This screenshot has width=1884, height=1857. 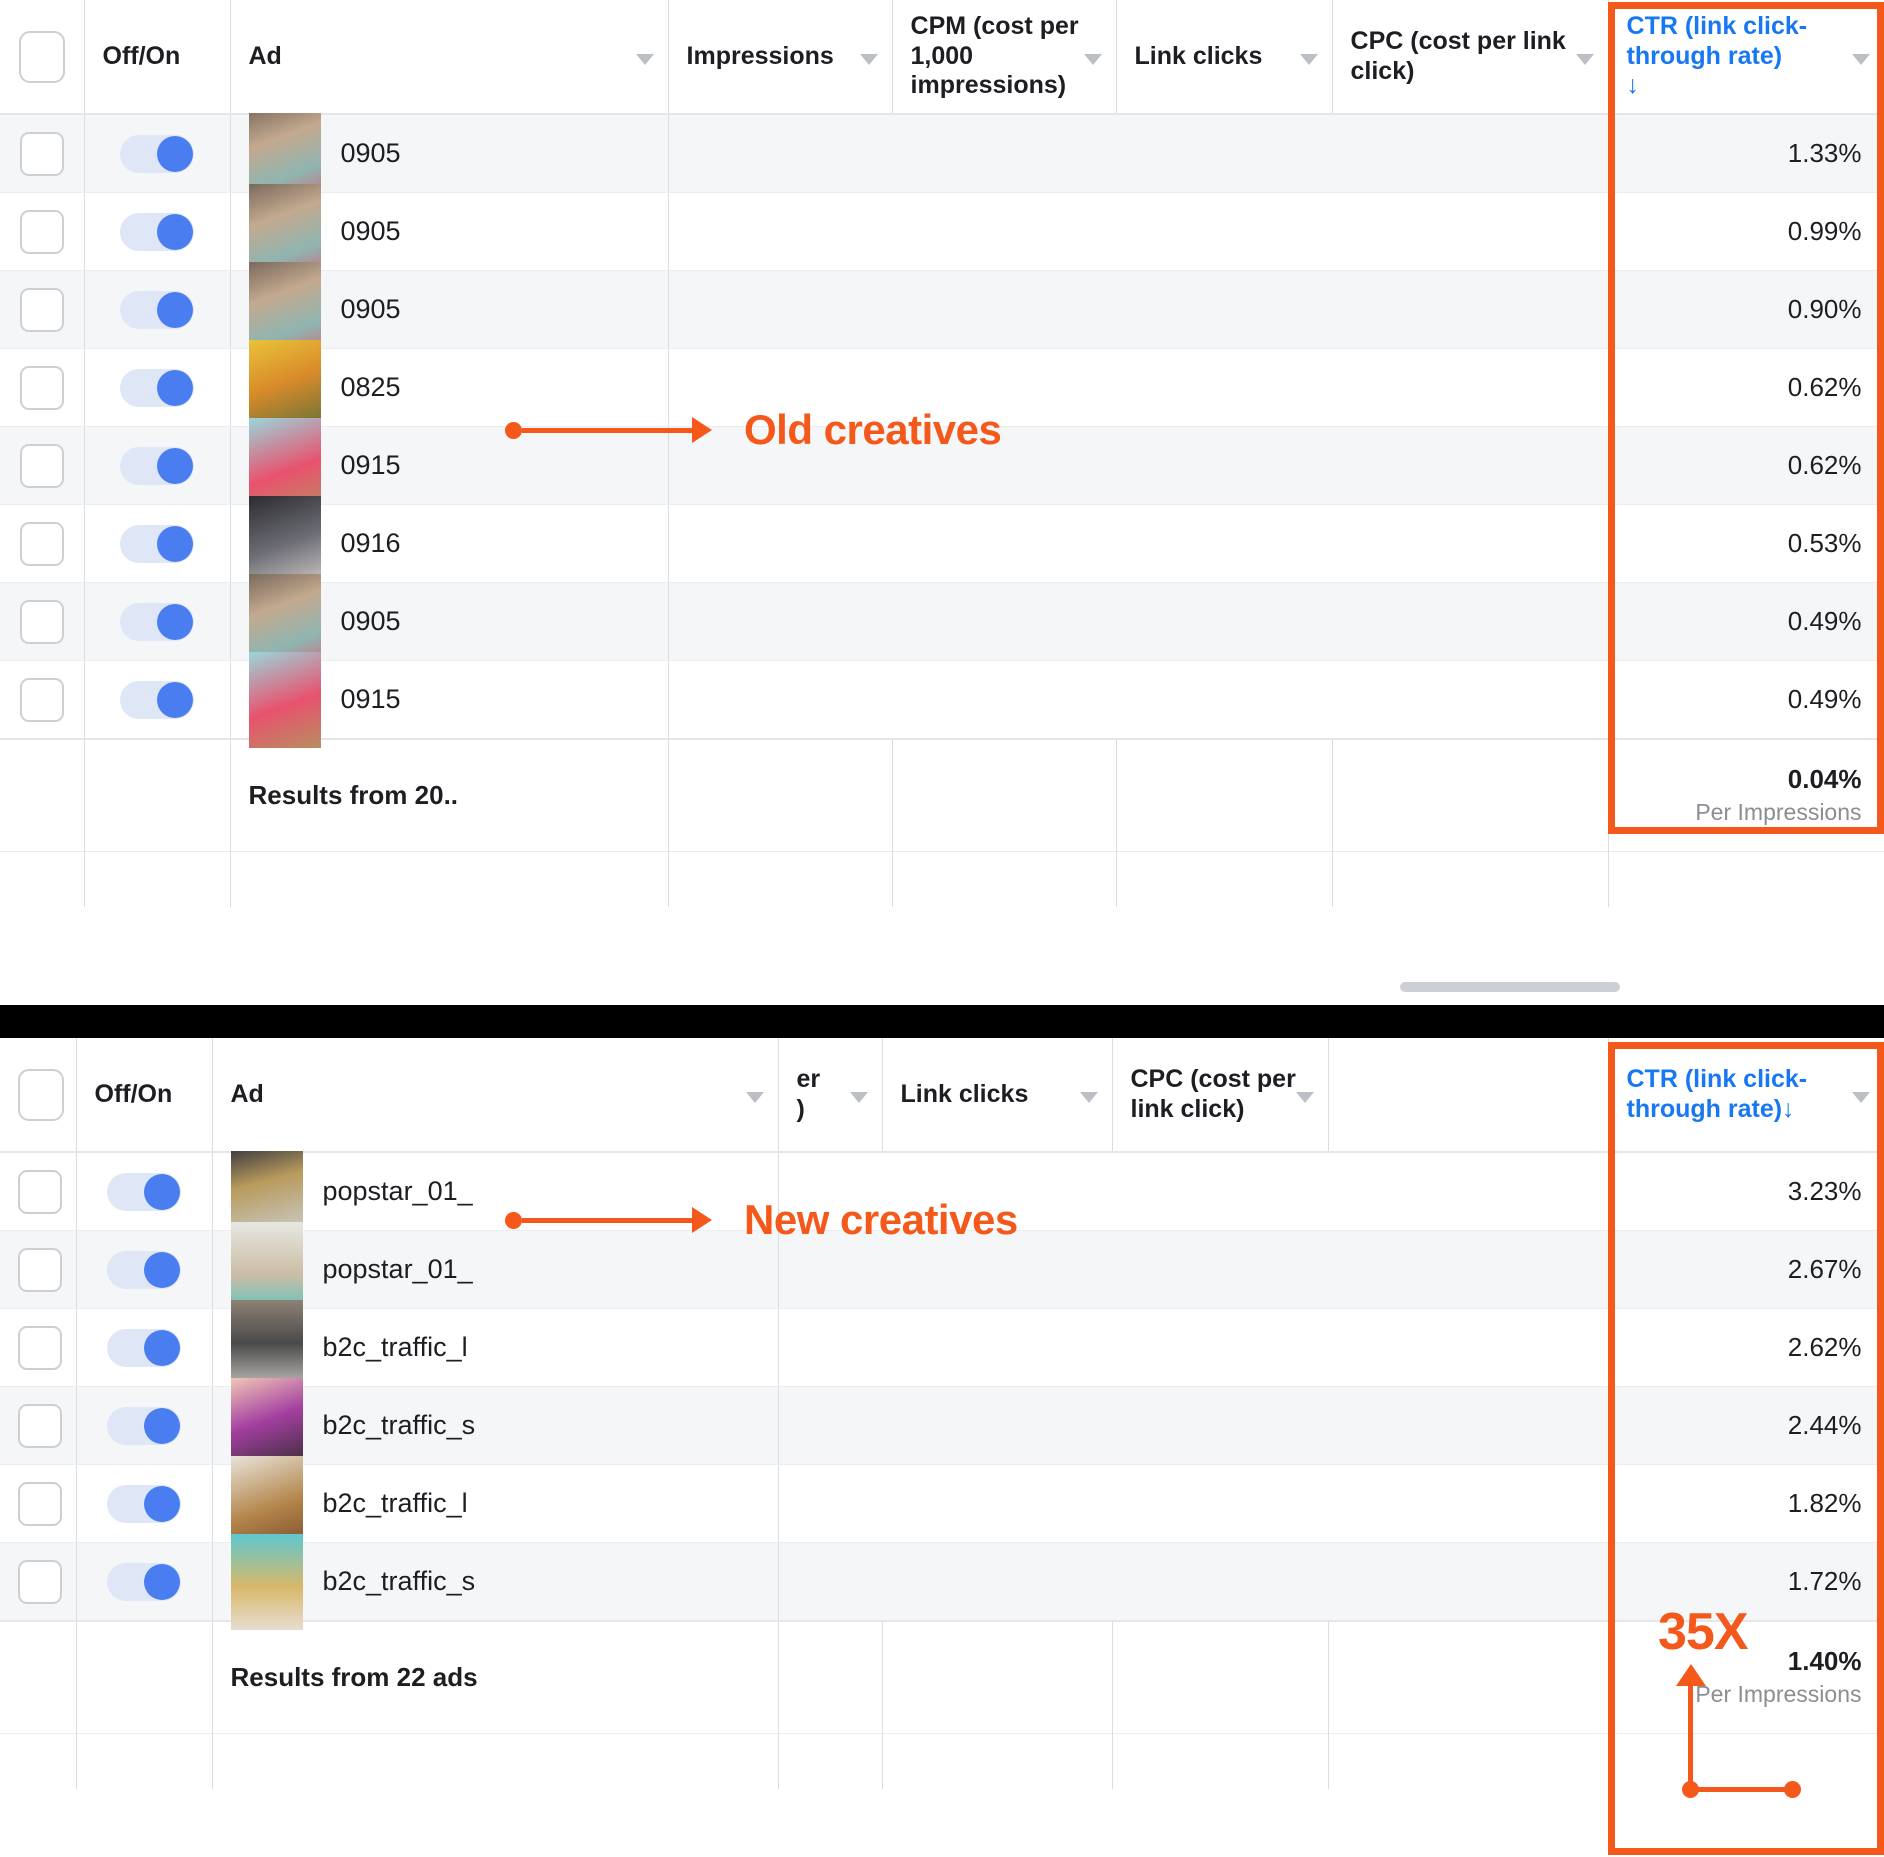 I want to click on column-header-impressions: Impressions, so click(x=780, y=57).